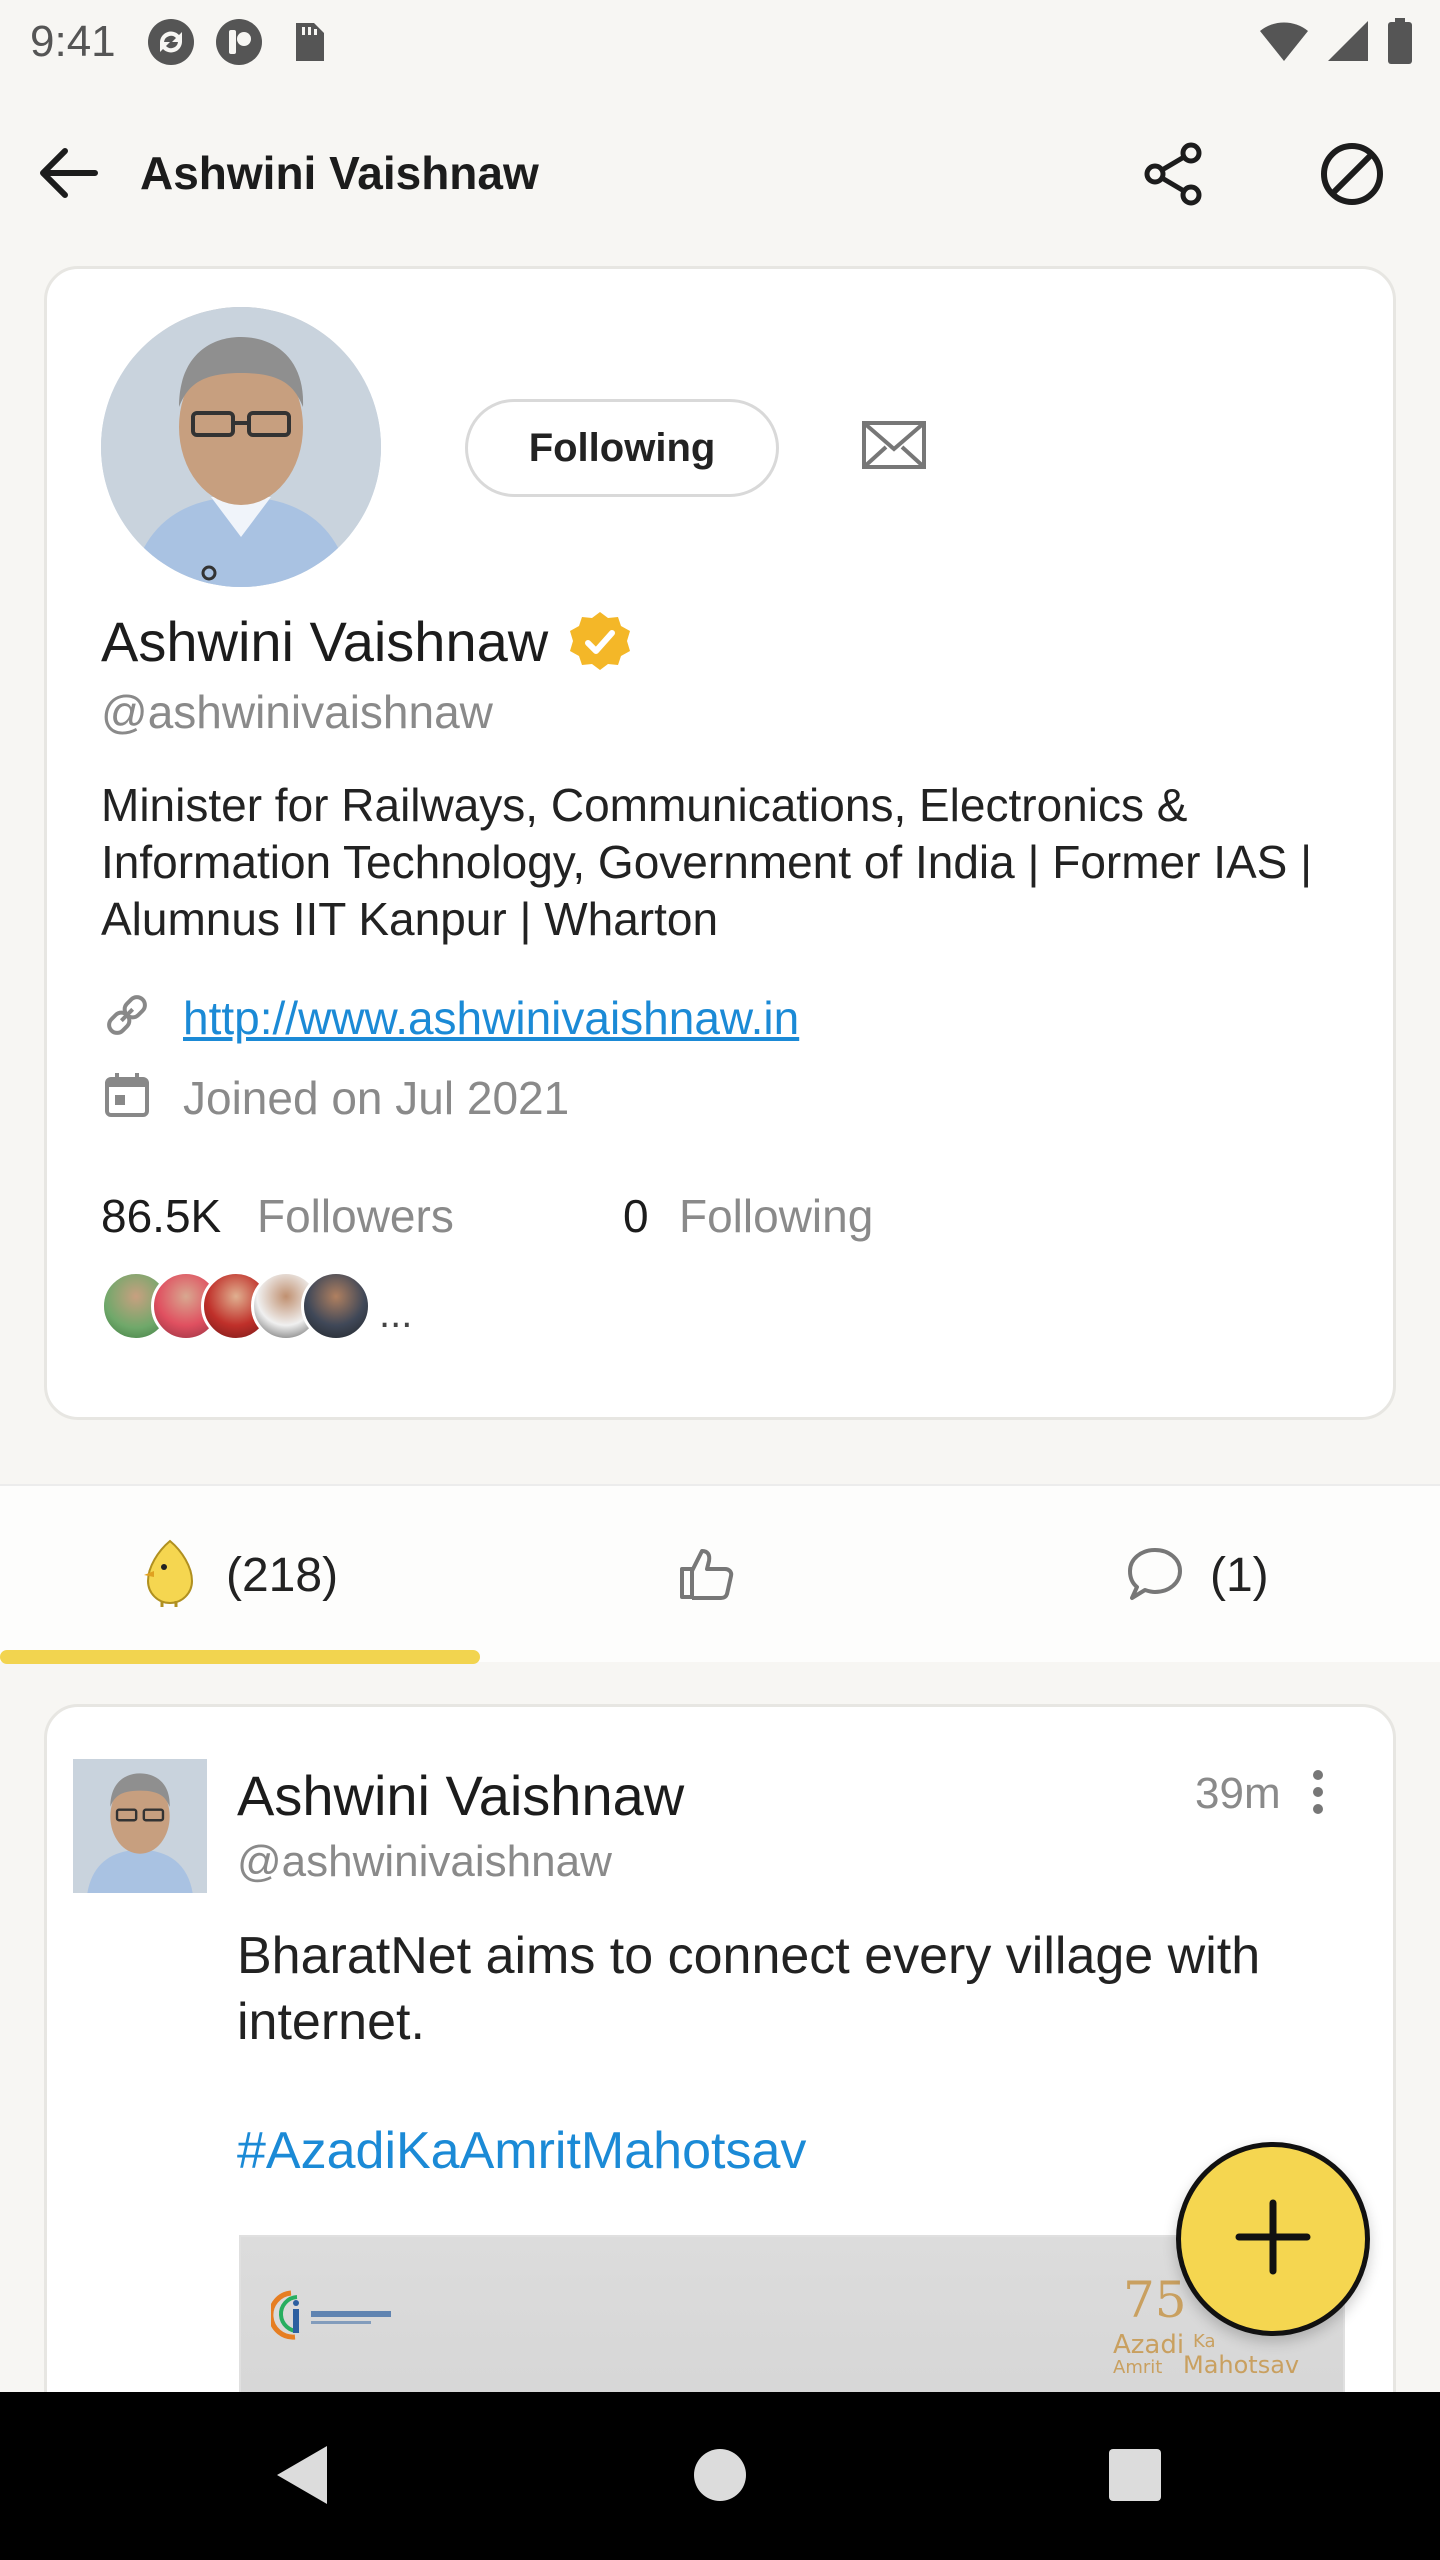  Describe the element at coordinates (297, 712) in the screenshot. I see `profile-handle: @ashwinivaishnaw` at that location.